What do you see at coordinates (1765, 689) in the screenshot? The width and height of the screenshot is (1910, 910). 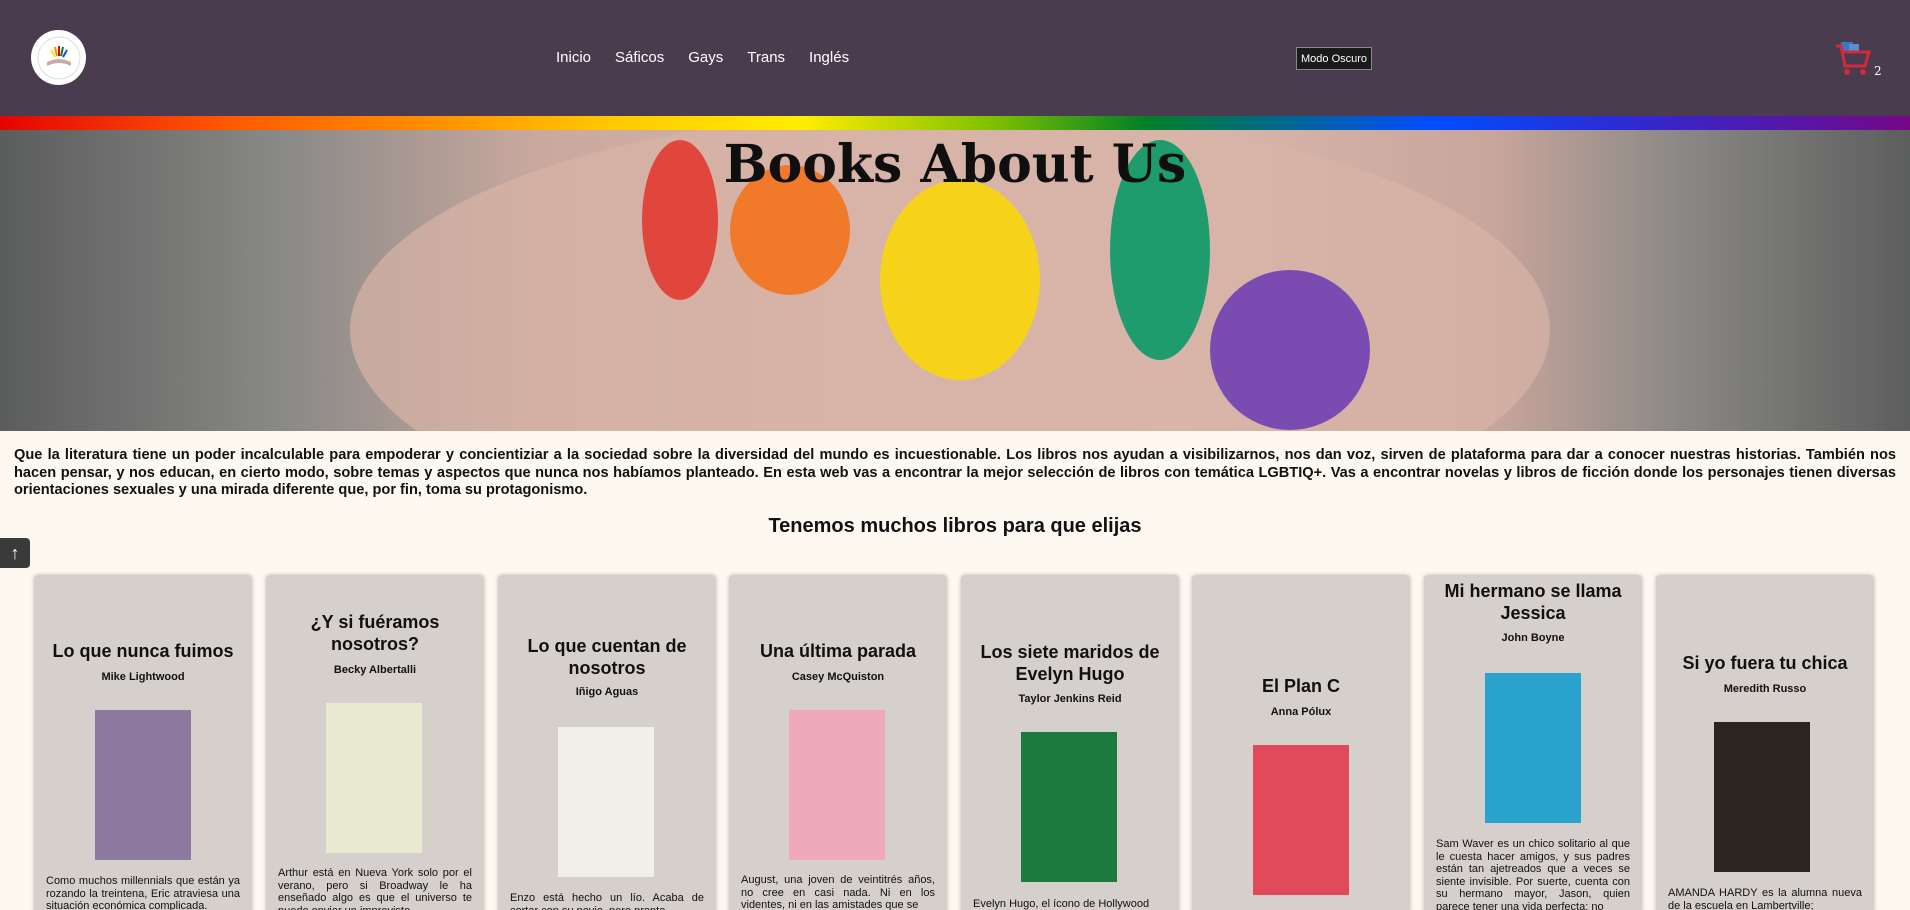 I see `book-author: Meredith Russo` at bounding box center [1765, 689].